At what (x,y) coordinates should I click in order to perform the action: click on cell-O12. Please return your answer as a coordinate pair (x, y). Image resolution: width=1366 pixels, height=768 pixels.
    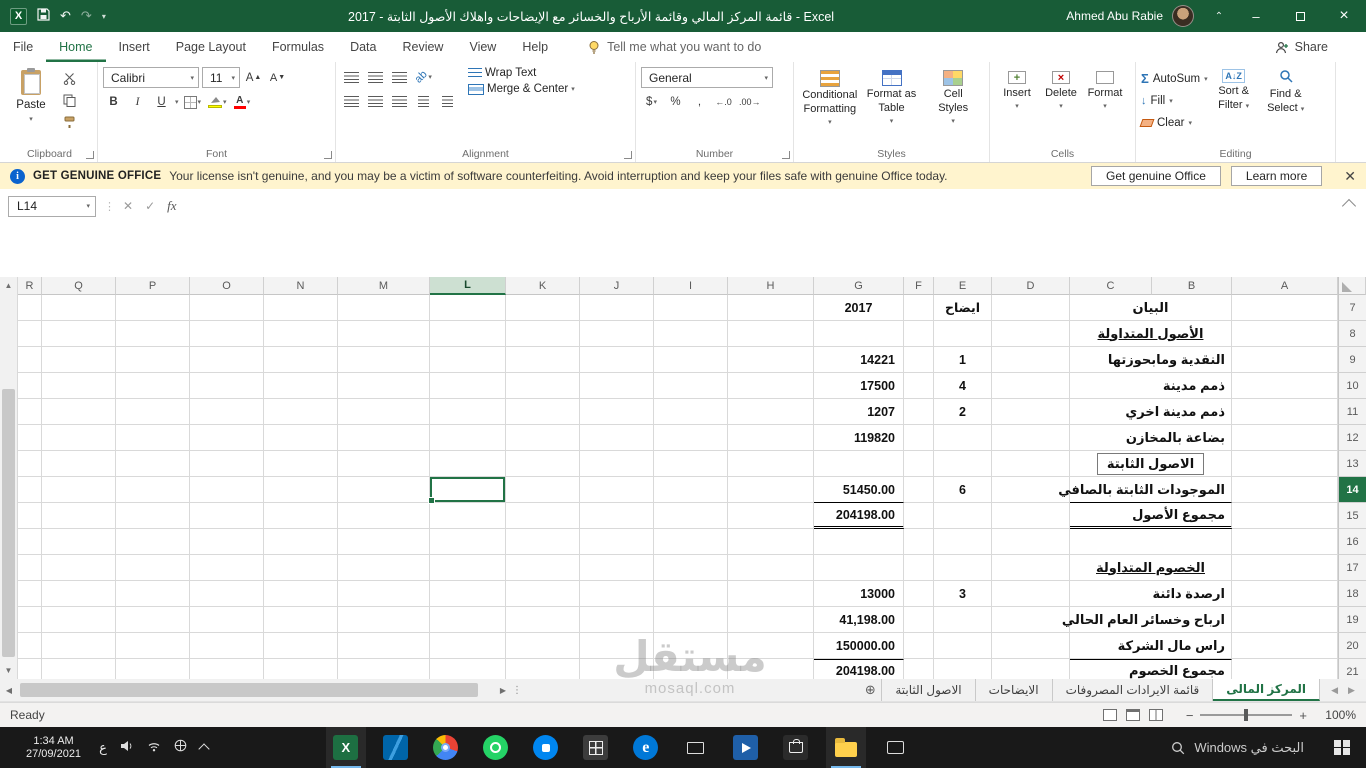
    Looking at the image, I should click on (227, 438).